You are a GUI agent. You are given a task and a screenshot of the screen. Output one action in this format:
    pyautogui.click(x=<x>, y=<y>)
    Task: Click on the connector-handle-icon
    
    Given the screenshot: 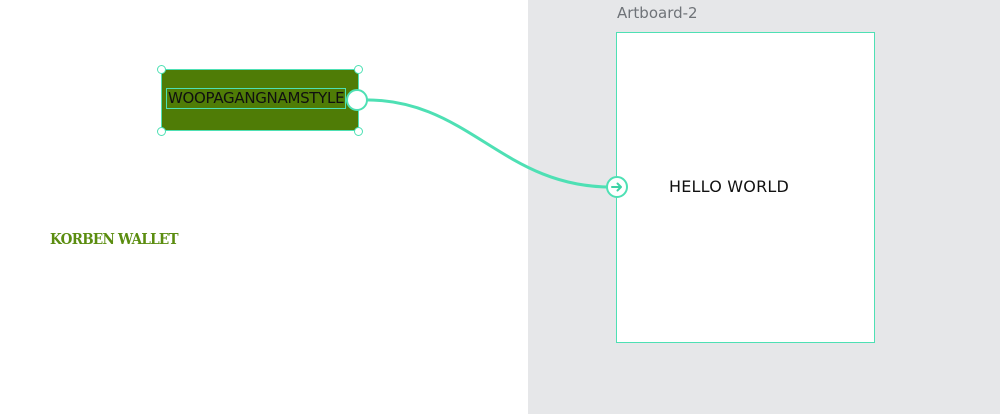 What is the action you would take?
    pyautogui.click(x=357, y=100)
    